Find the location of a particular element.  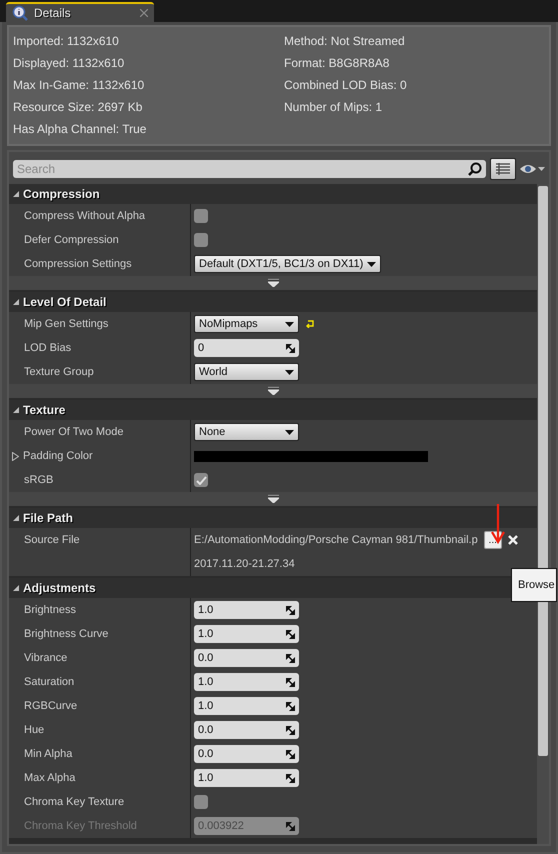

property-label: Compress Without Alpha is located at coordinates (85, 216).